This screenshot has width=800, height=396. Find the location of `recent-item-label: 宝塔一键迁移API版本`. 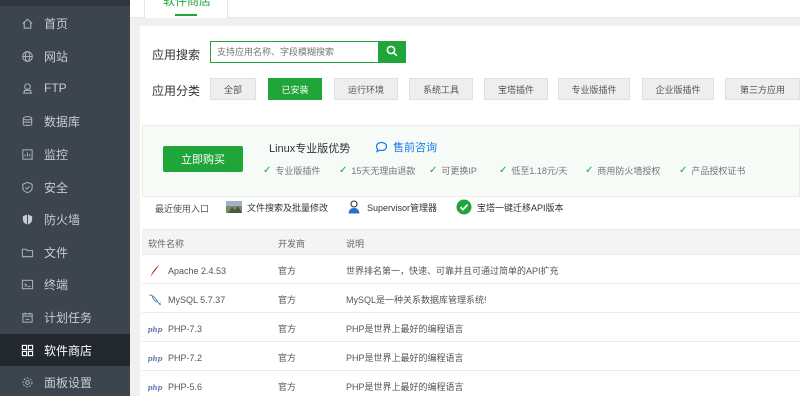

recent-item-label: 宝塔一键迁移API版本 is located at coordinates (520, 207).